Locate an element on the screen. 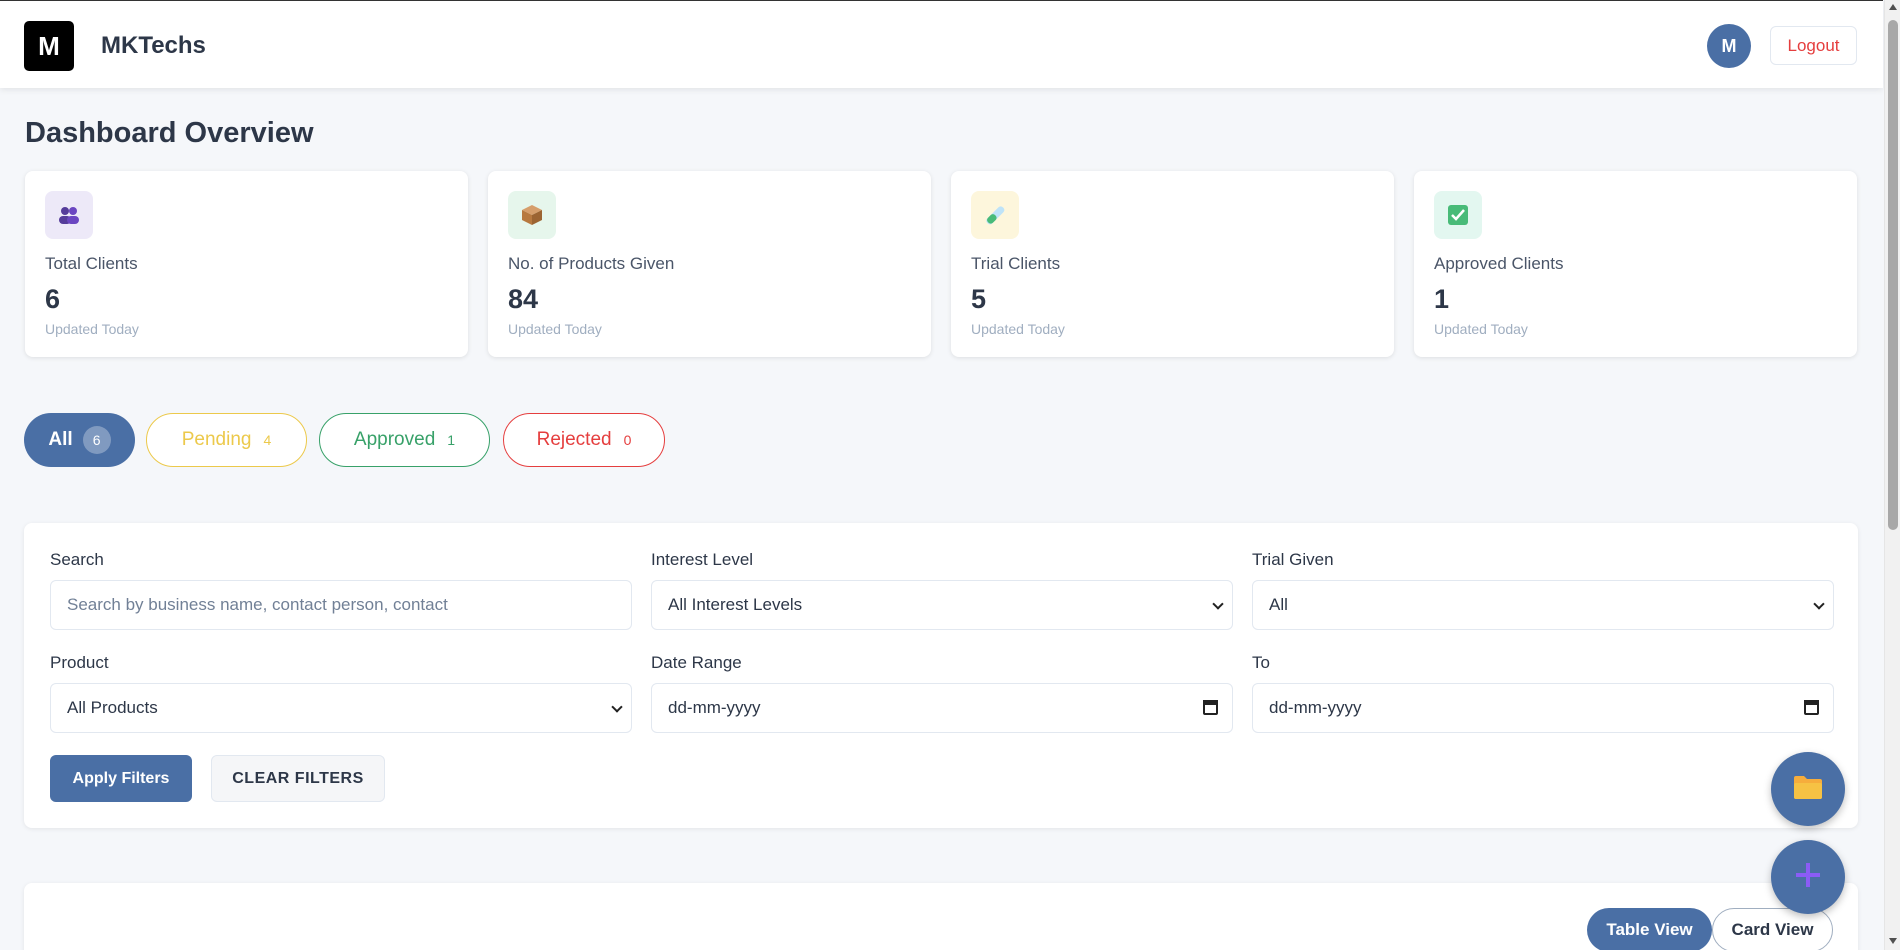 Image resolution: width=1900 pixels, height=950 pixels. stat-label: Total Clients is located at coordinates (91, 263).